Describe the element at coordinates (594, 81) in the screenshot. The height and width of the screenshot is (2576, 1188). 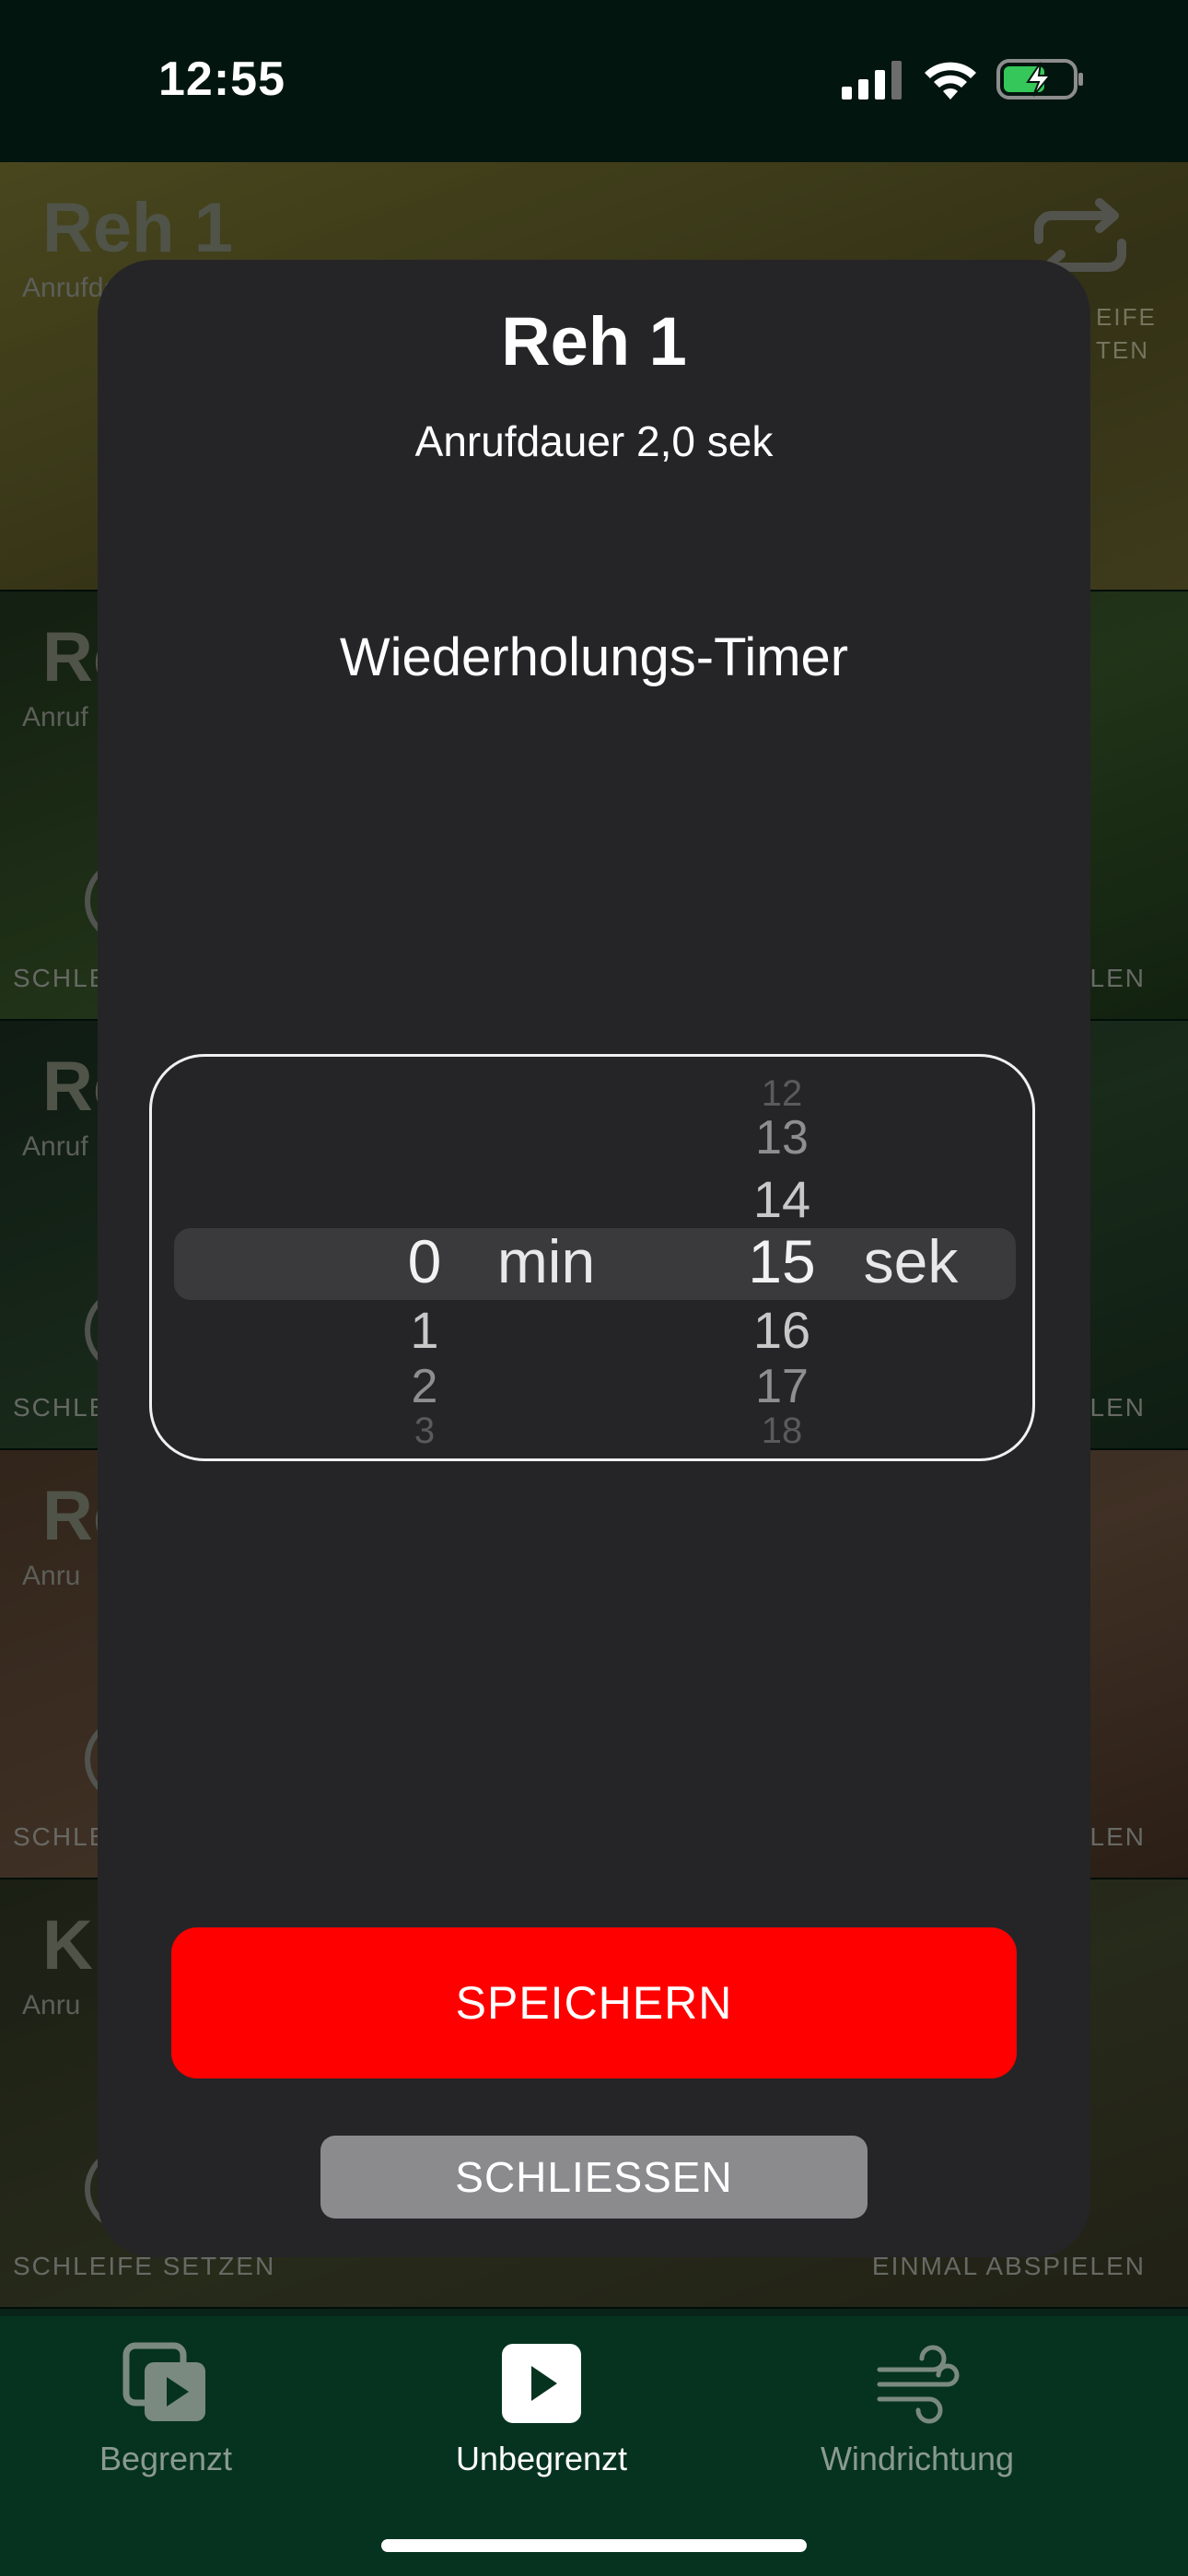
I see `status-bar: 12:55` at that location.